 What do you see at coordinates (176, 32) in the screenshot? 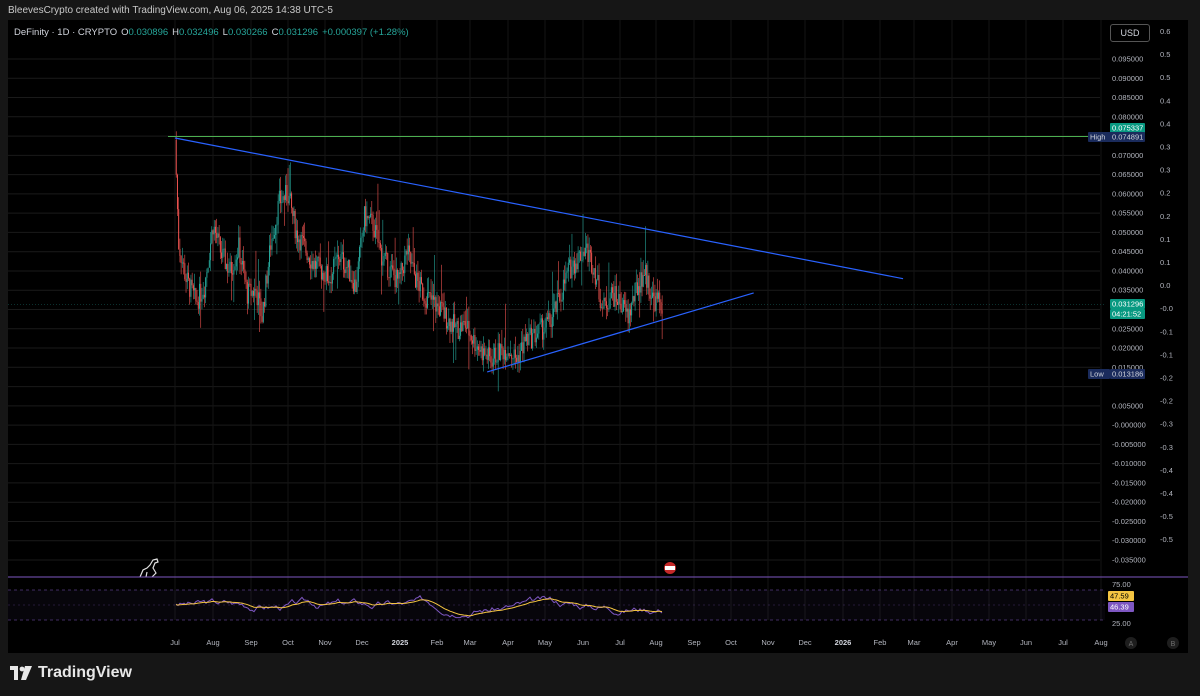
I see `legend-high-label: H` at bounding box center [176, 32].